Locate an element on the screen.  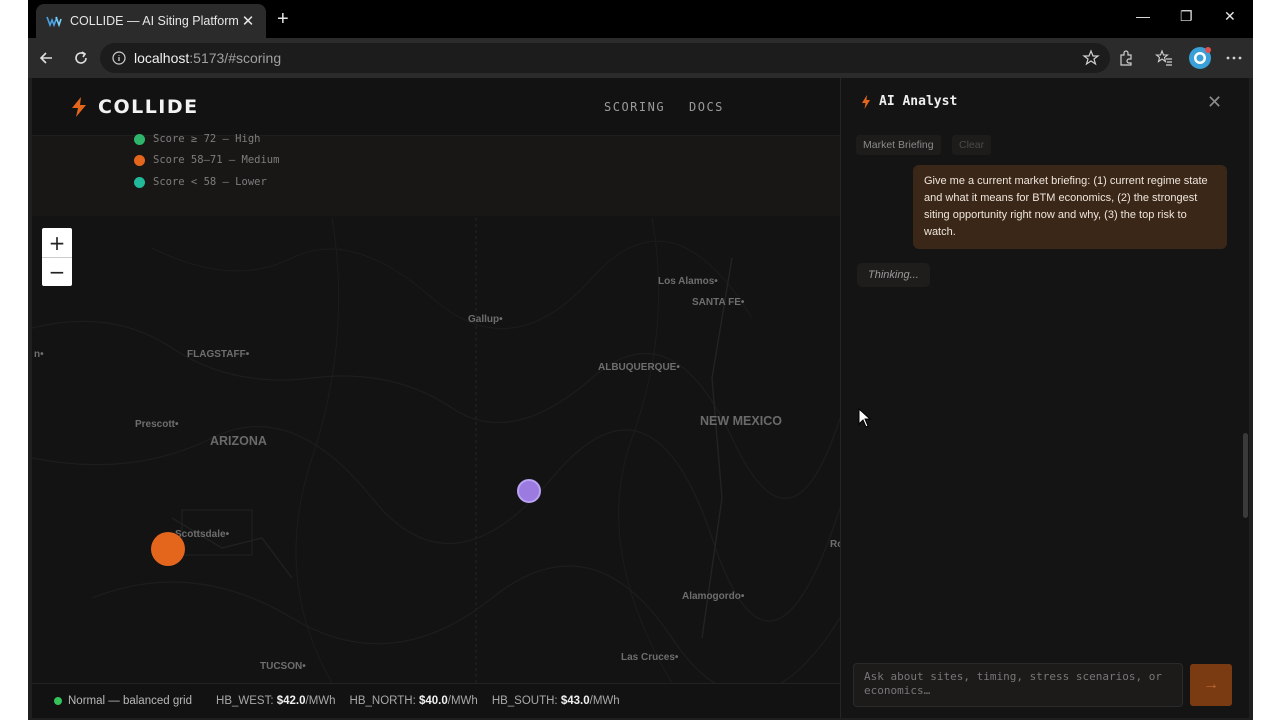
legend-dot-lower is located at coordinates (139, 182).